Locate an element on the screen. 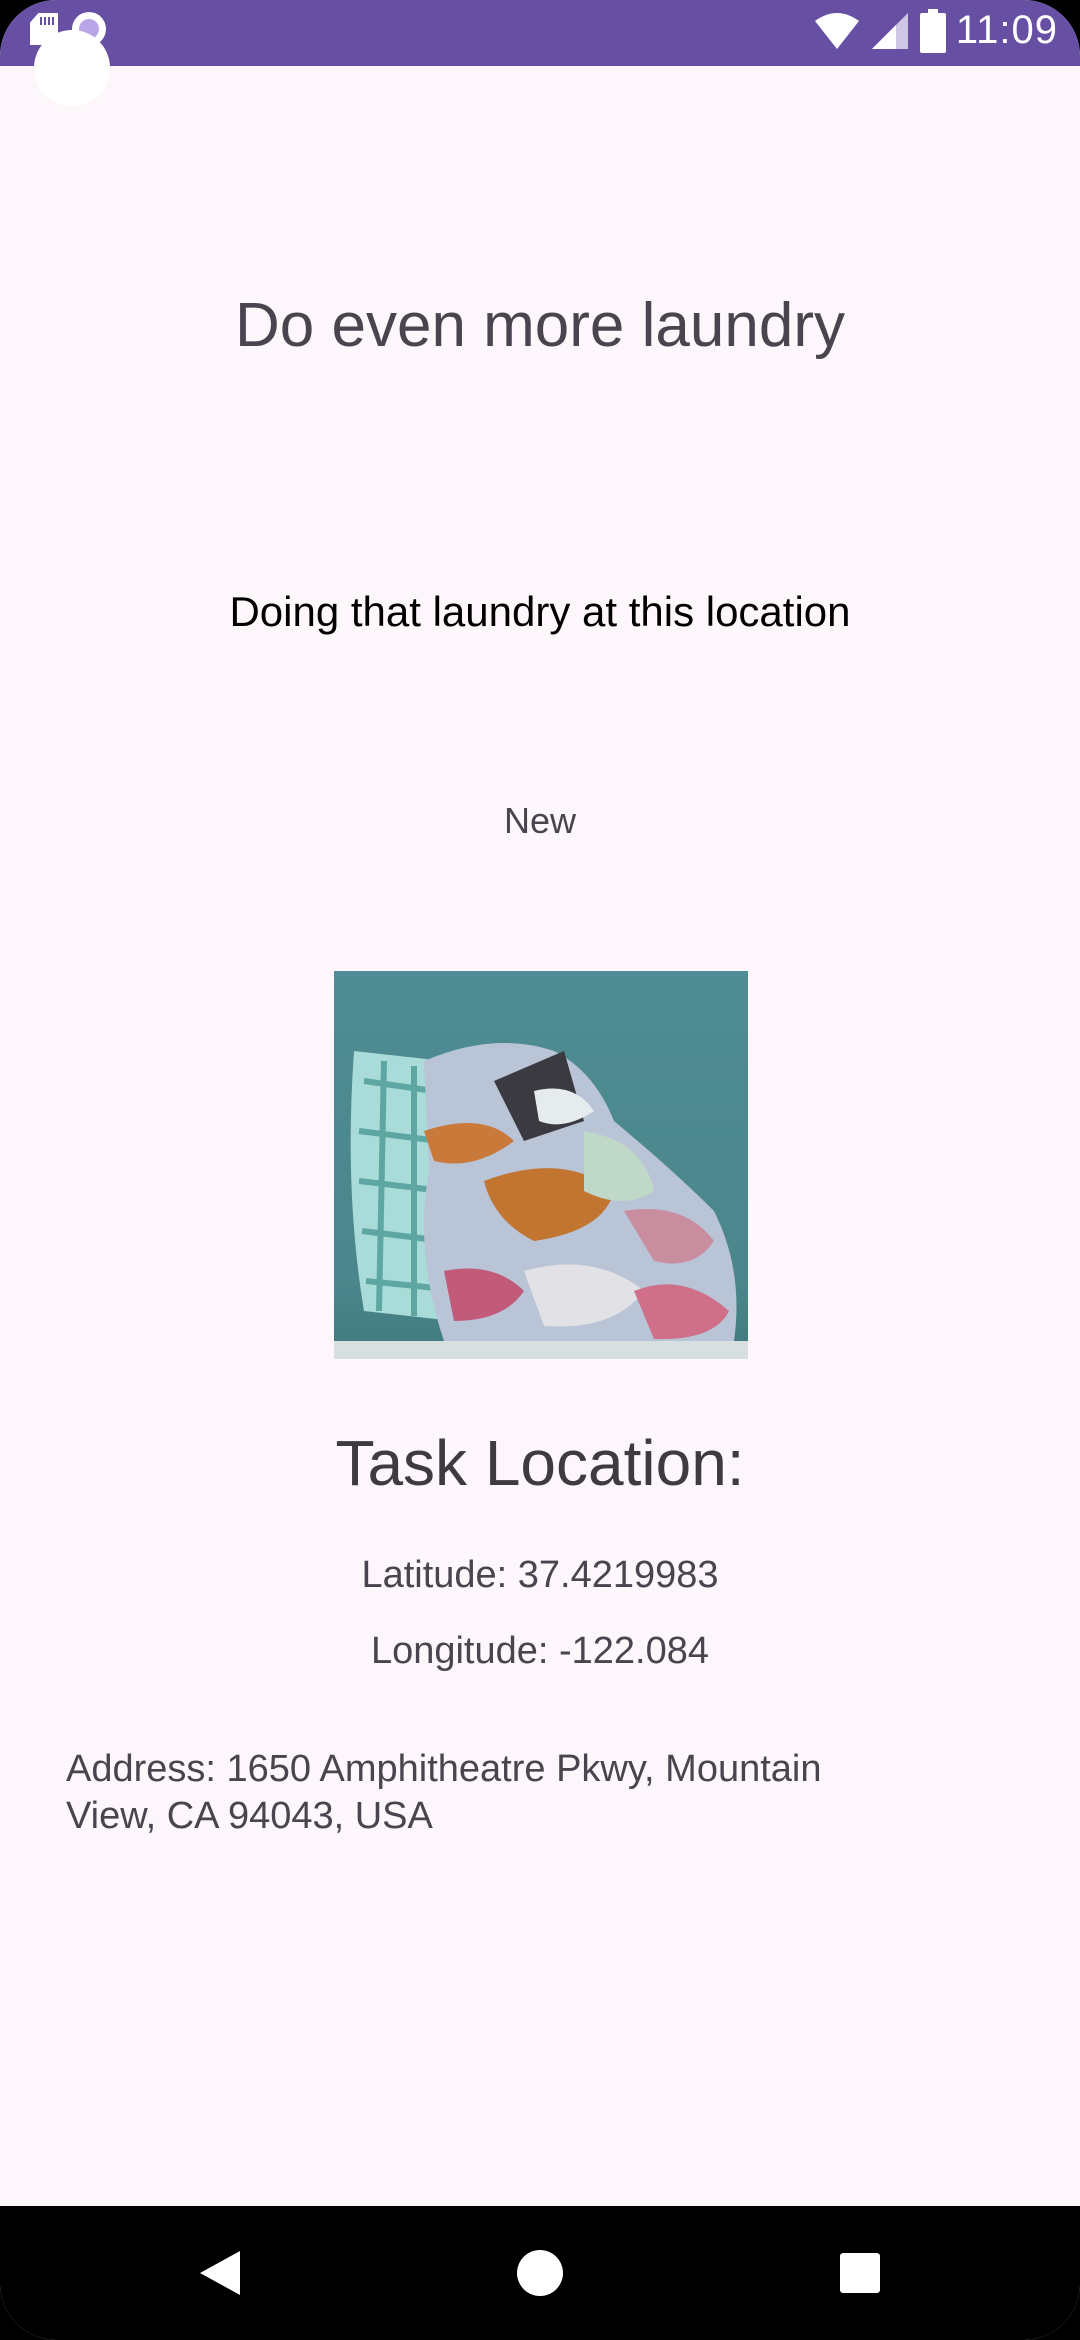 This screenshot has width=1080, height=2340. location-heading: Task Location: is located at coordinates (540, 1463).